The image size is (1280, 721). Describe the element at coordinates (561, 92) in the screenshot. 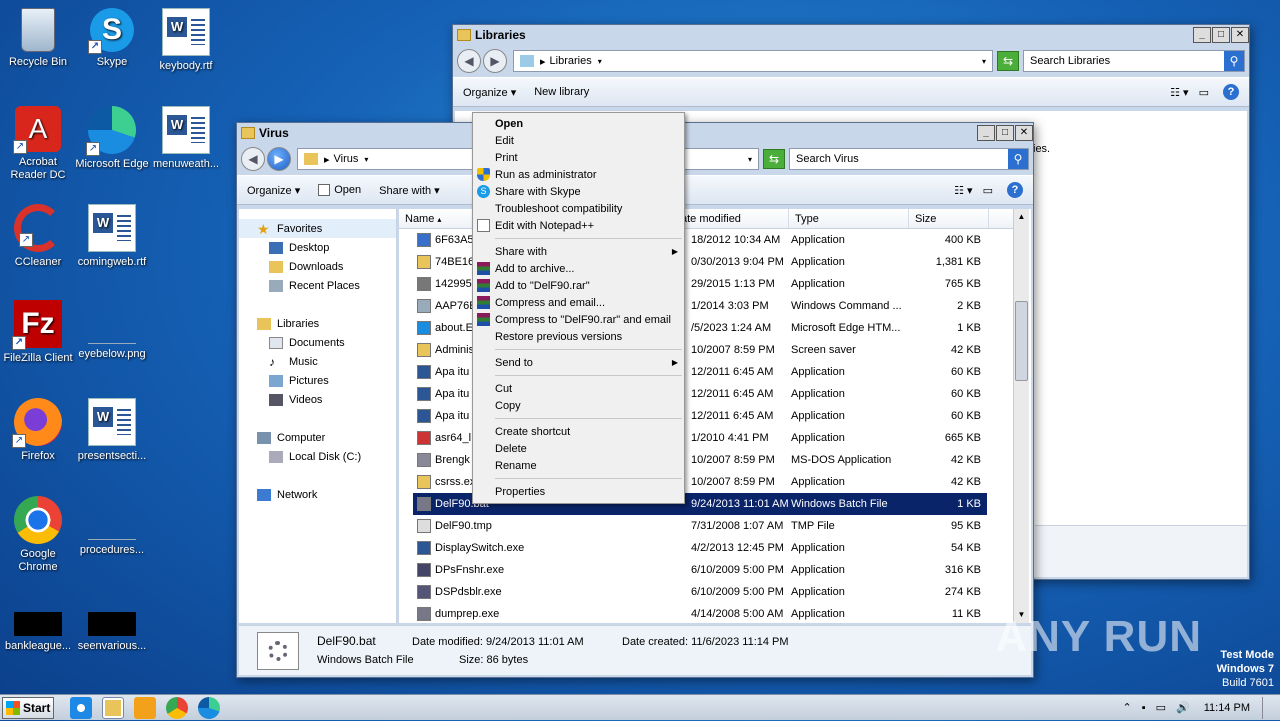

I see `new-library-button: New library` at that location.